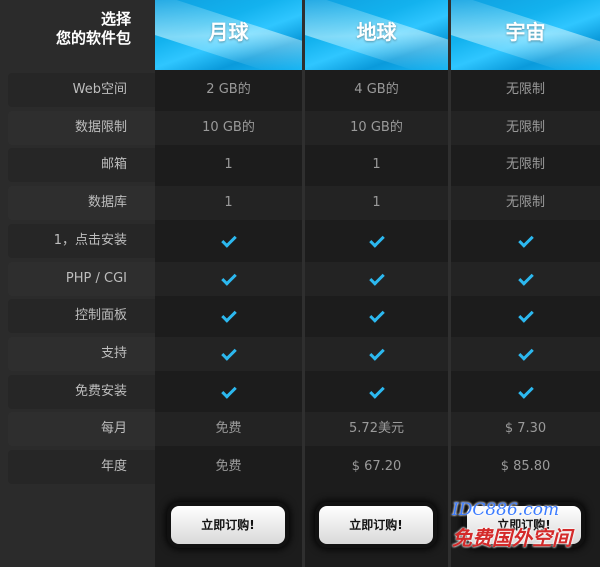 The image size is (600, 567). Describe the element at coordinates (81, 392) in the screenshot. I see `row-label: 免费安装` at that location.